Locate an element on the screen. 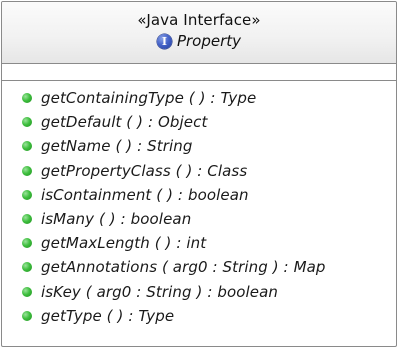 The height and width of the screenshot is (349, 399). operation-row: getAnnotations ( arg0 : String ) : Map is located at coordinates (209, 267).